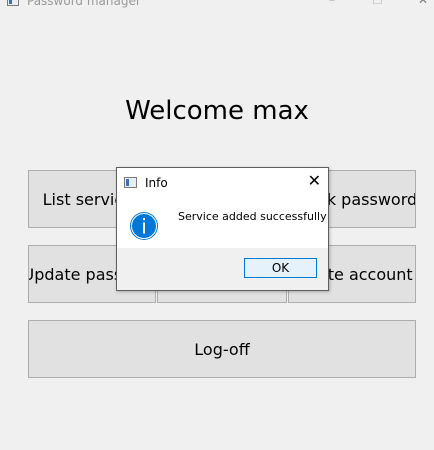 The width and height of the screenshot is (434, 450). I want to click on dialog-body: Service added successfully, so click(222, 223).